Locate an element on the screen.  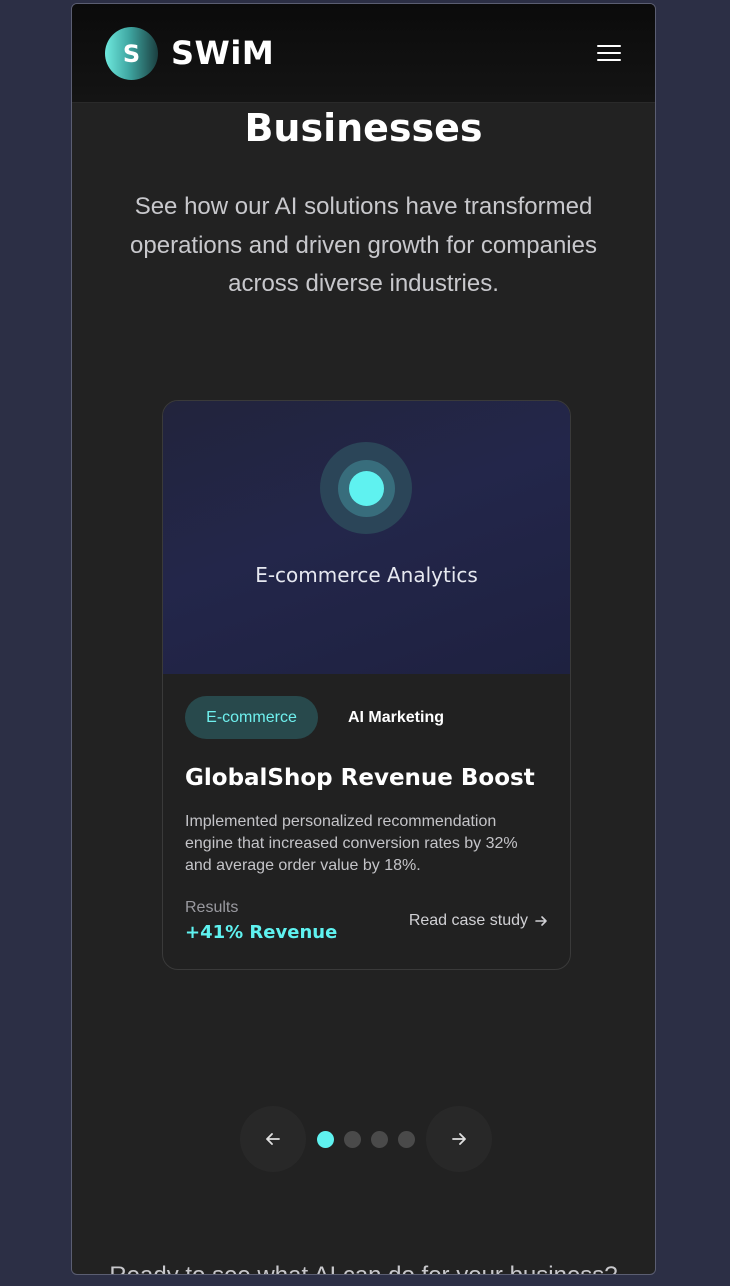
card-hero: E-commerce Analytics is located at coordinates (366, 537).